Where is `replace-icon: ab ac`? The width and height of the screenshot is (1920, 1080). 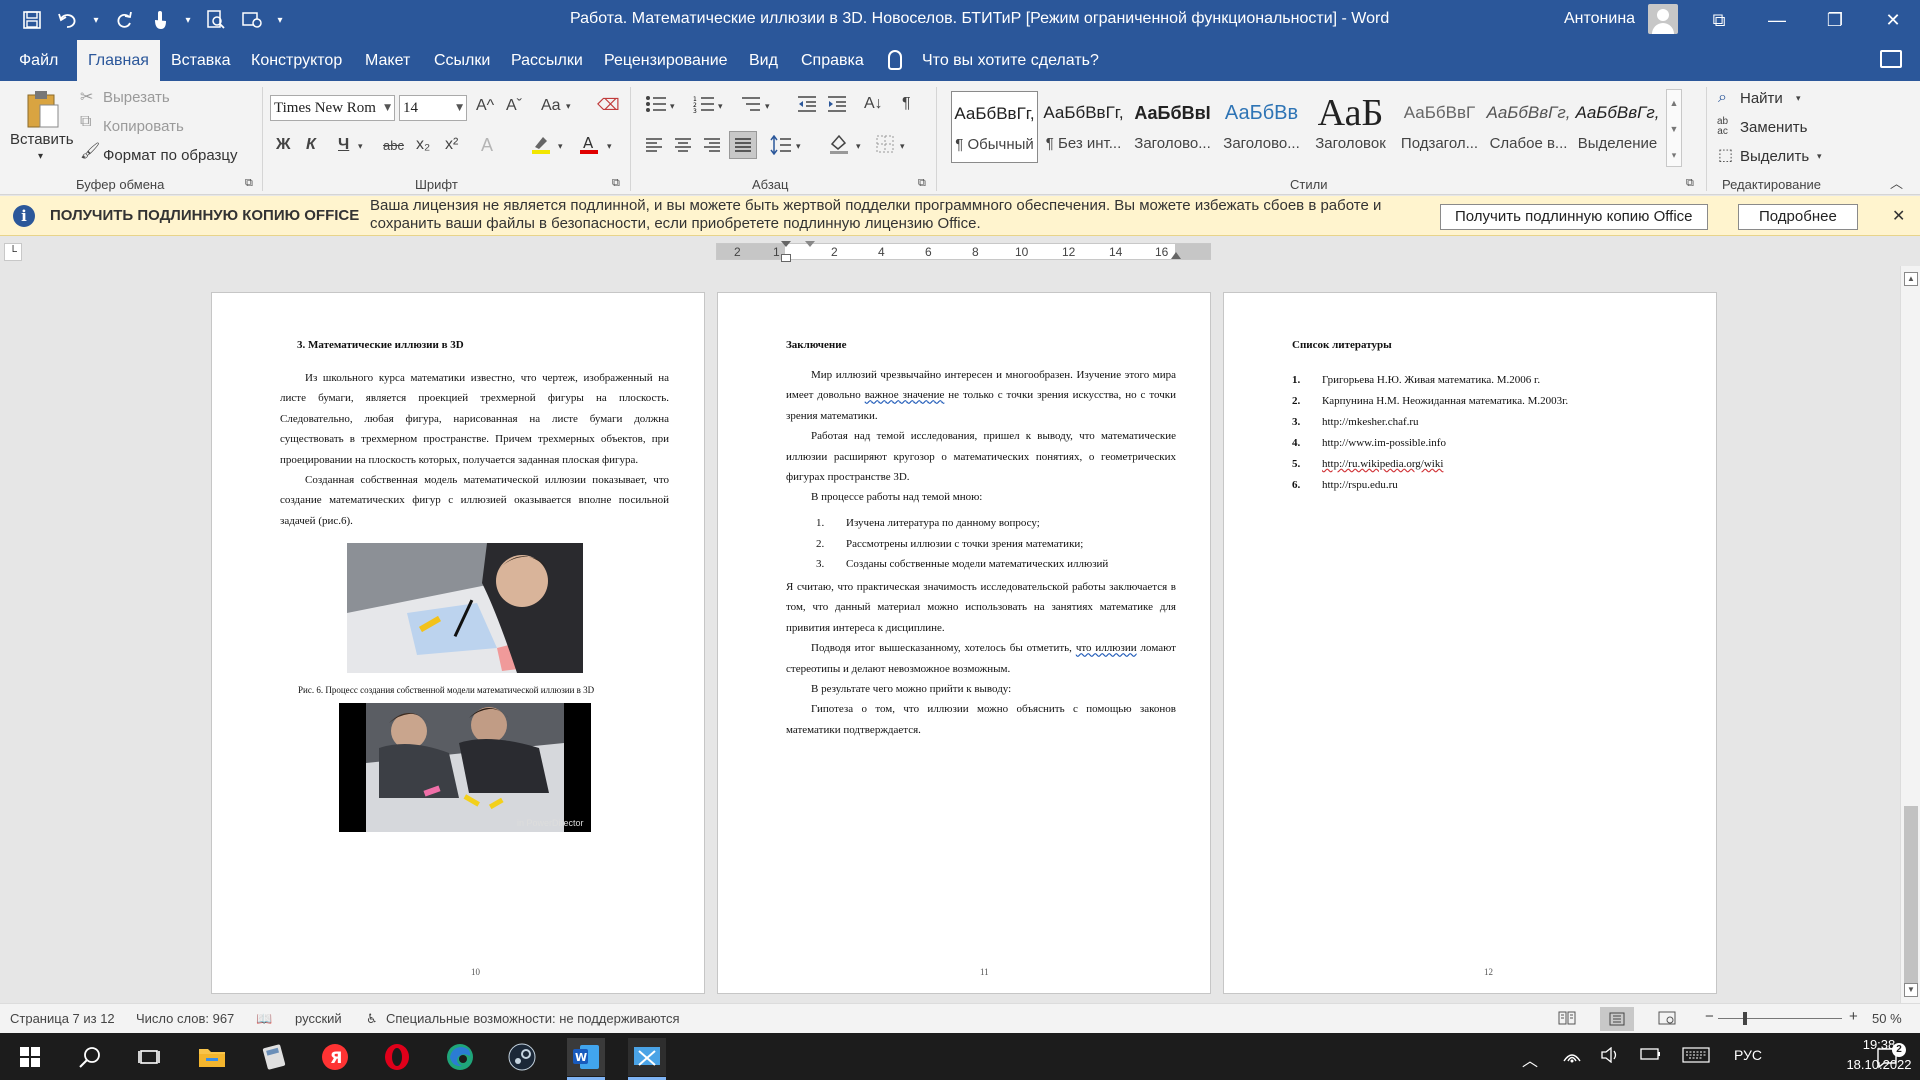 replace-icon: ab ac is located at coordinates (1722, 127).